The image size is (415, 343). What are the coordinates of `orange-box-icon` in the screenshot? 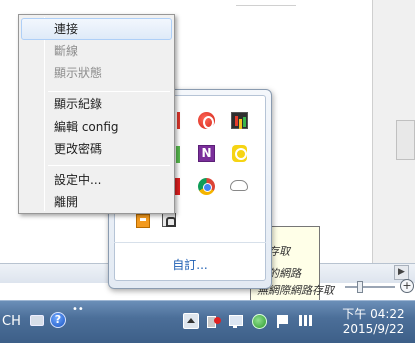 It's located at (143, 221).